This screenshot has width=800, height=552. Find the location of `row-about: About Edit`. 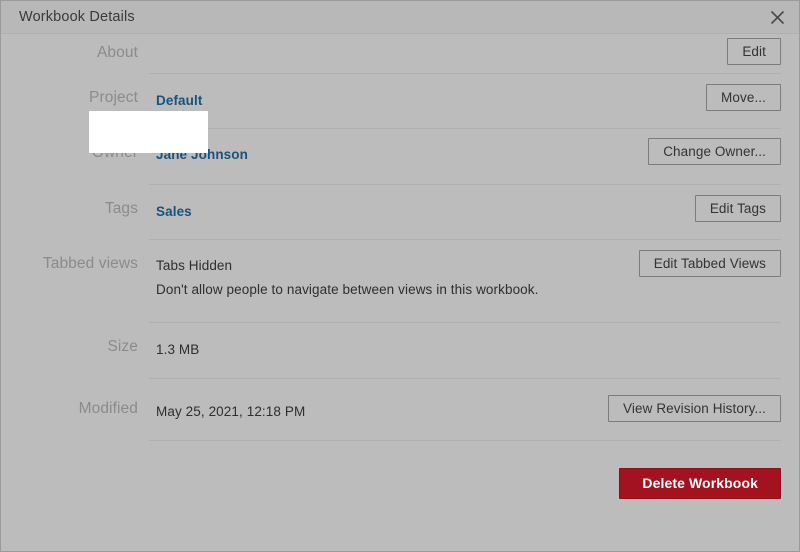

row-about: About Edit is located at coordinates (400, 53).